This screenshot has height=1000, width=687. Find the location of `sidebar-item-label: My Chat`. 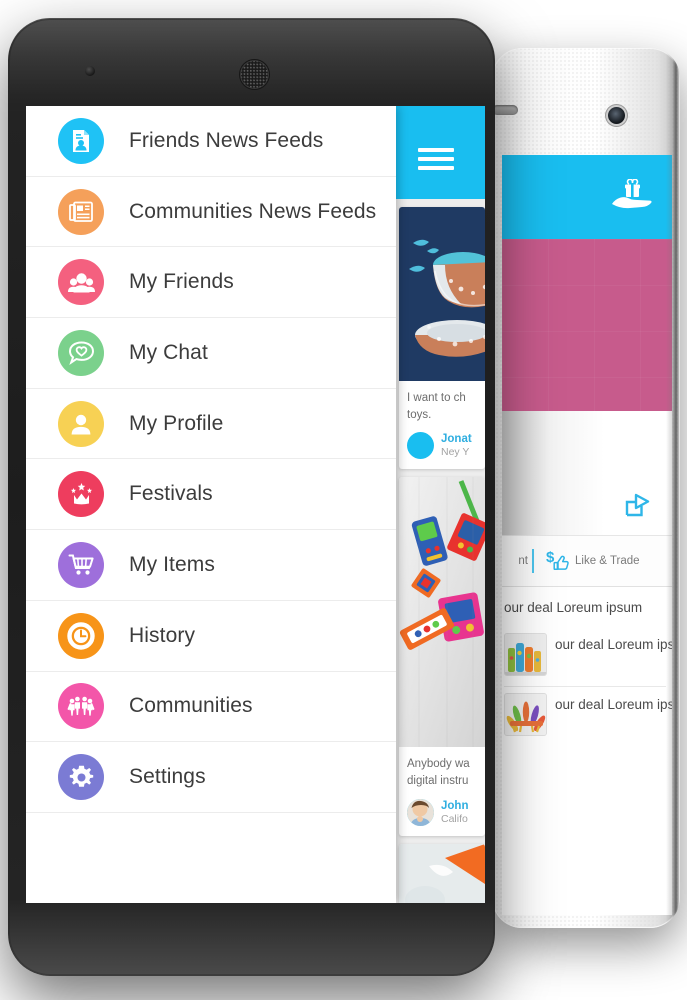

sidebar-item-label: My Chat is located at coordinates (168, 352).